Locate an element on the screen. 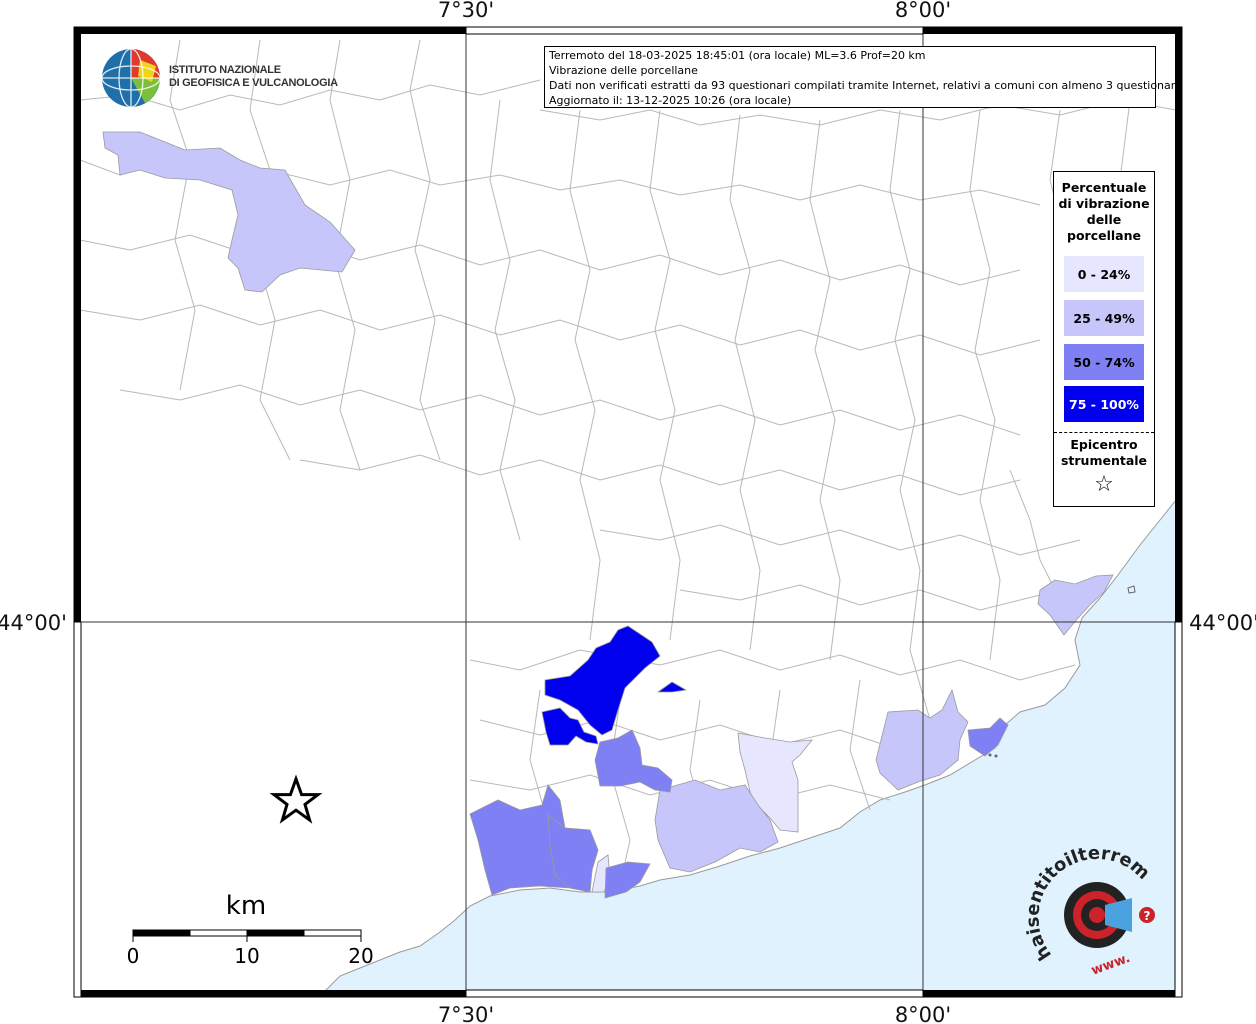 The image size is (1256, 1024). legend-title-line: porcellane is located at coordinates (1104, 235).